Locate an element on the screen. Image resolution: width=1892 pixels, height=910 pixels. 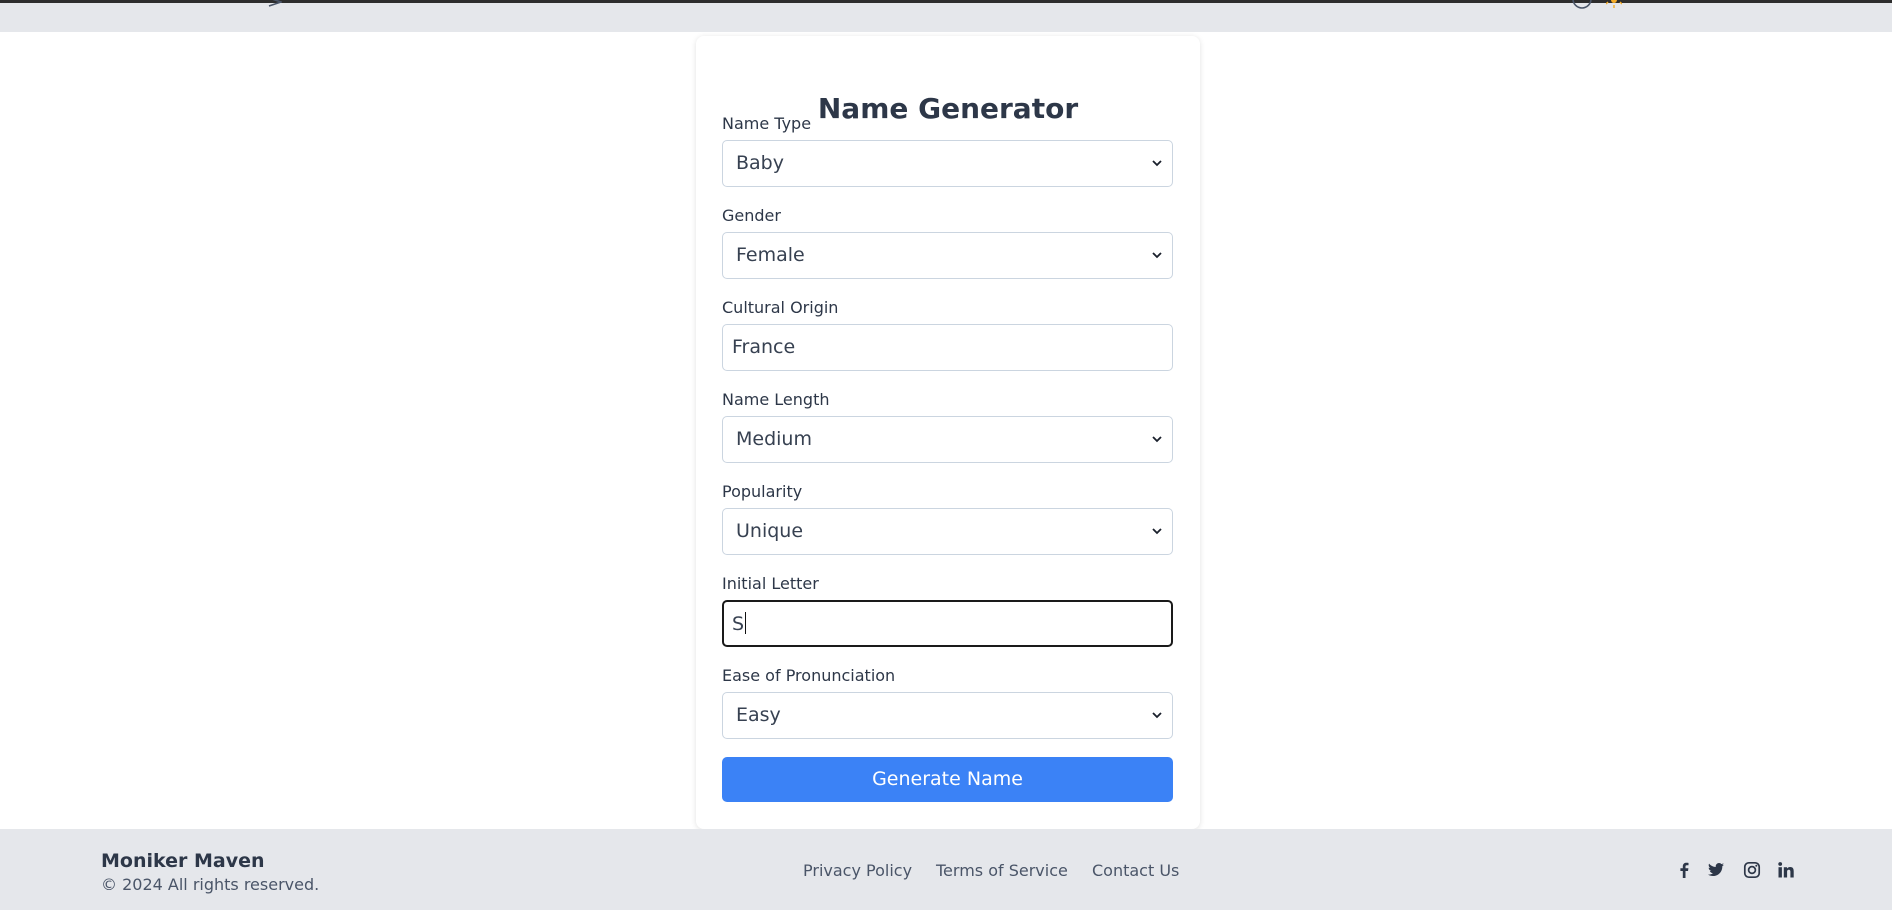
name-type-value: Baby is located at coordinates (760, 163).